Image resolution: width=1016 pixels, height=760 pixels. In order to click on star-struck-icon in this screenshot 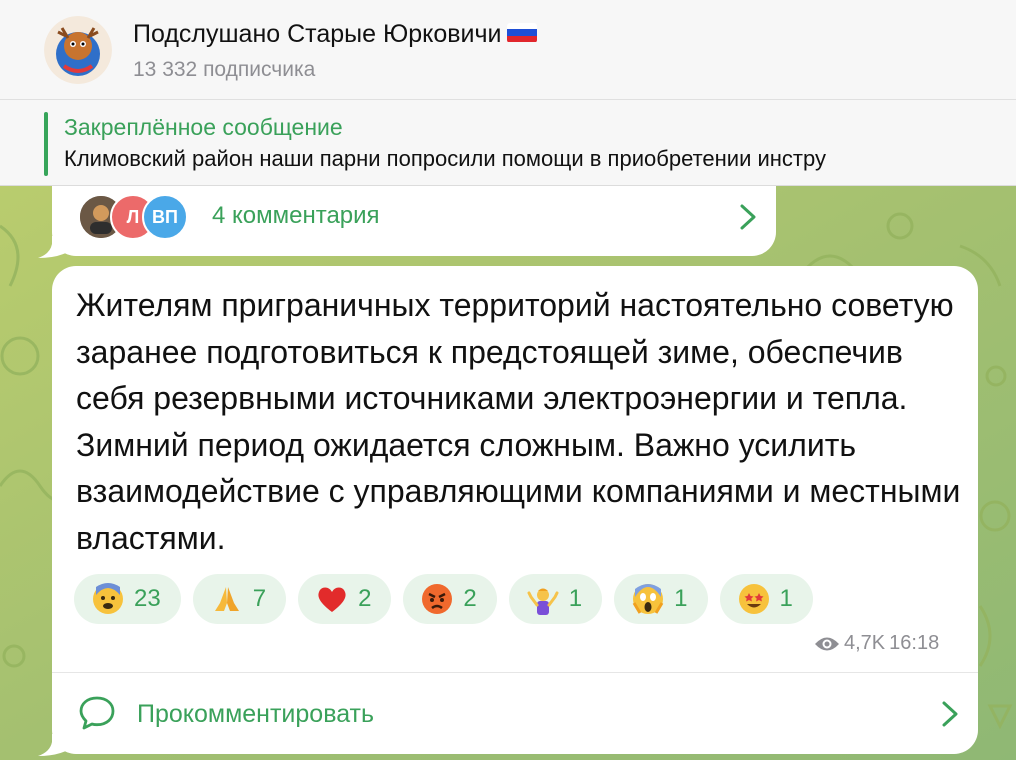, I will do `click(753, 599)`.